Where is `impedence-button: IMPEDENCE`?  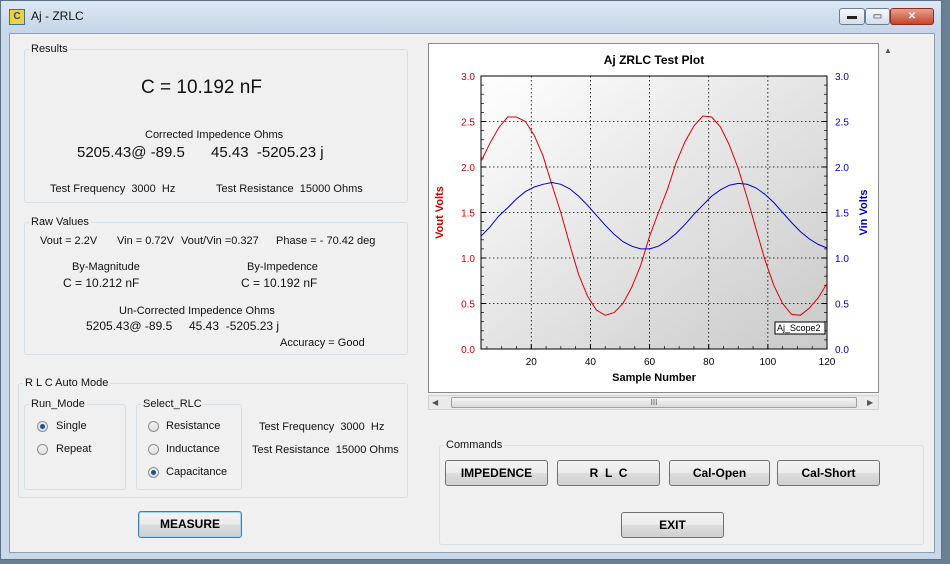 impedence-button: IMPEDENCE is located at coordinates (496, 473).